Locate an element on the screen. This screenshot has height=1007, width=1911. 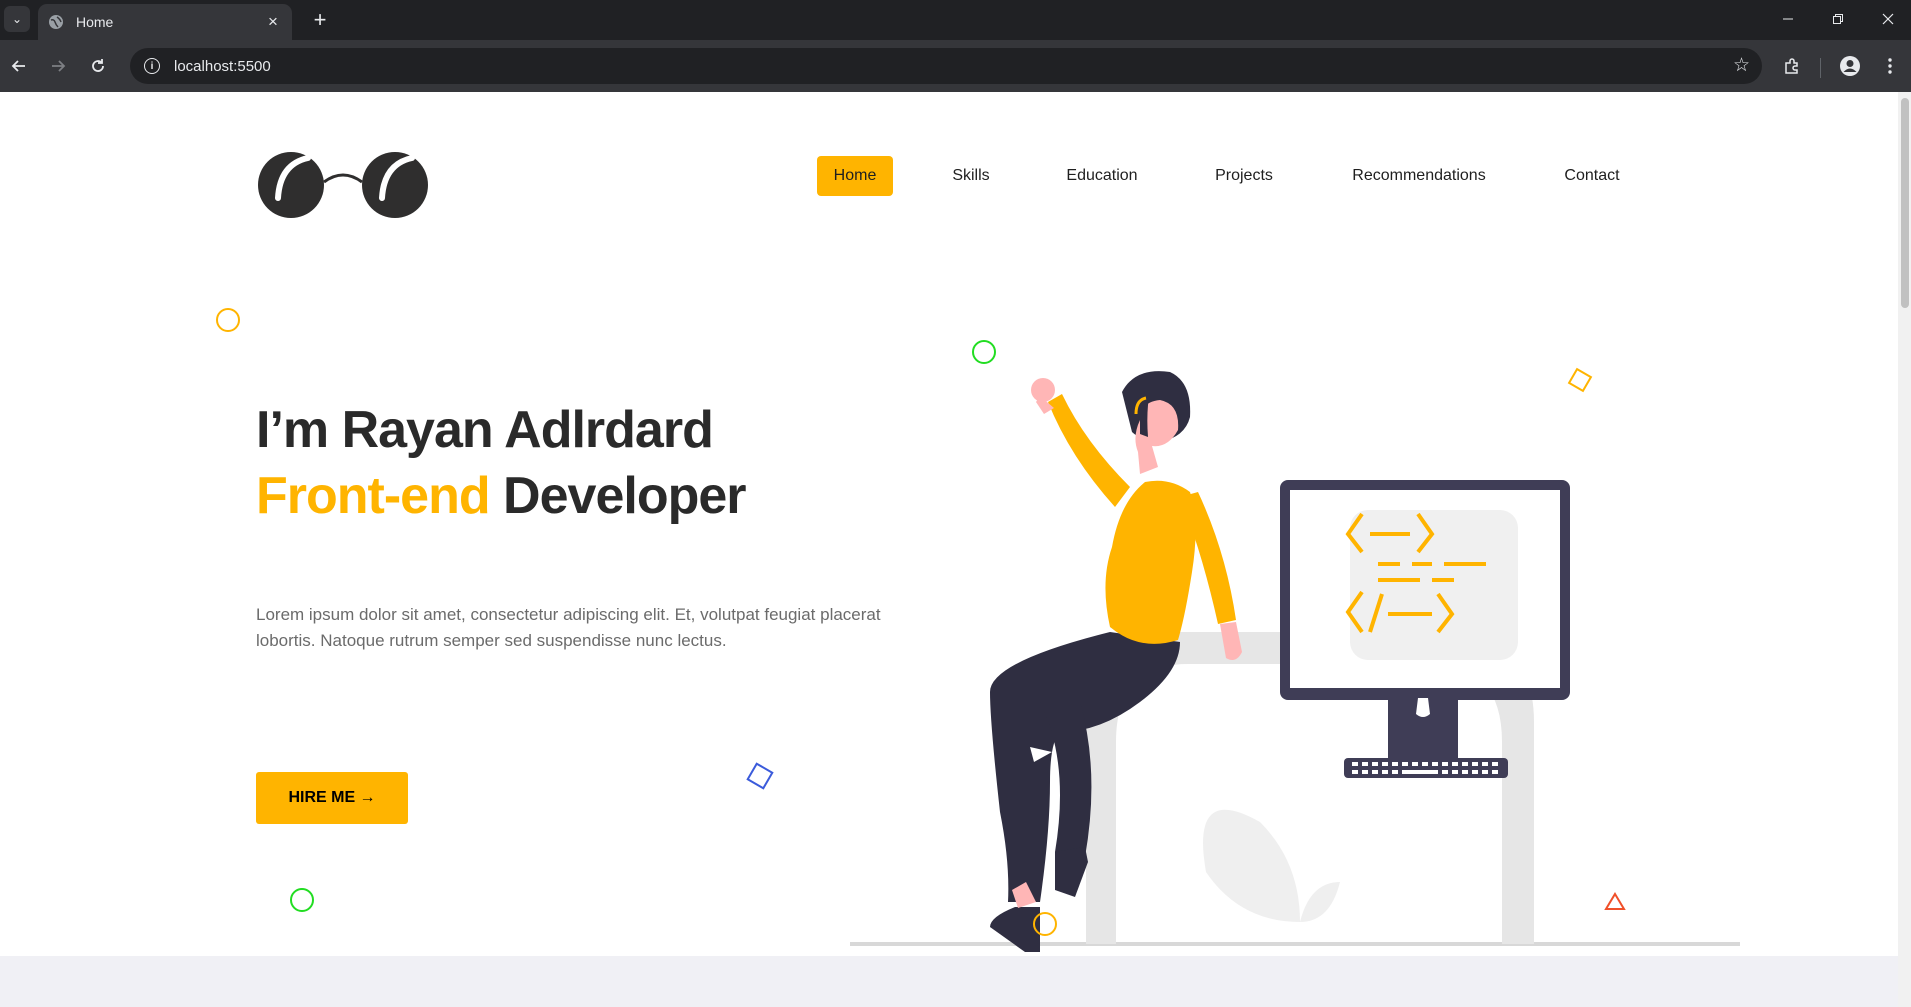
nav-home: Home is located at coordinates (855, 176).